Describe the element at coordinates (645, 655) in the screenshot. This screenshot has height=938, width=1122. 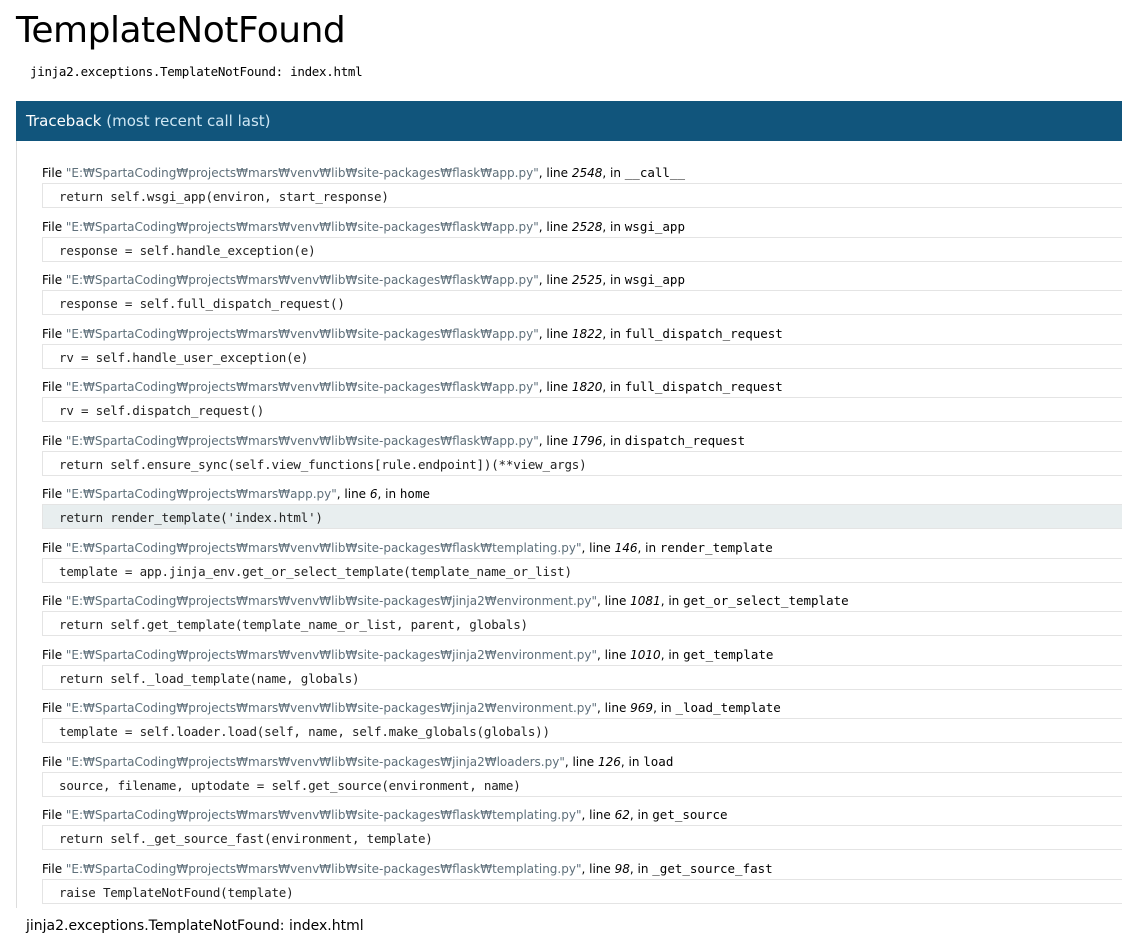
I see `frame-line-number: 1010` at that location.